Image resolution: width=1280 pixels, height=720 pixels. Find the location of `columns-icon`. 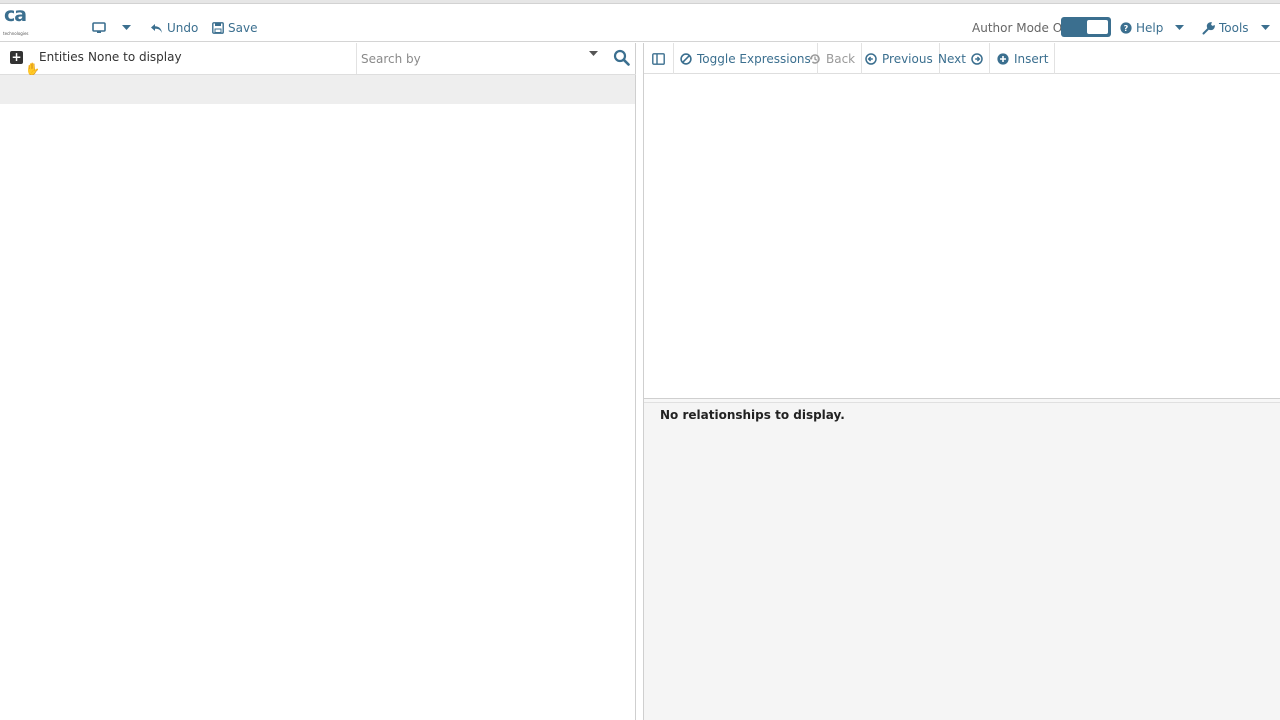

columns-icon is located at coordinates (658, 58).